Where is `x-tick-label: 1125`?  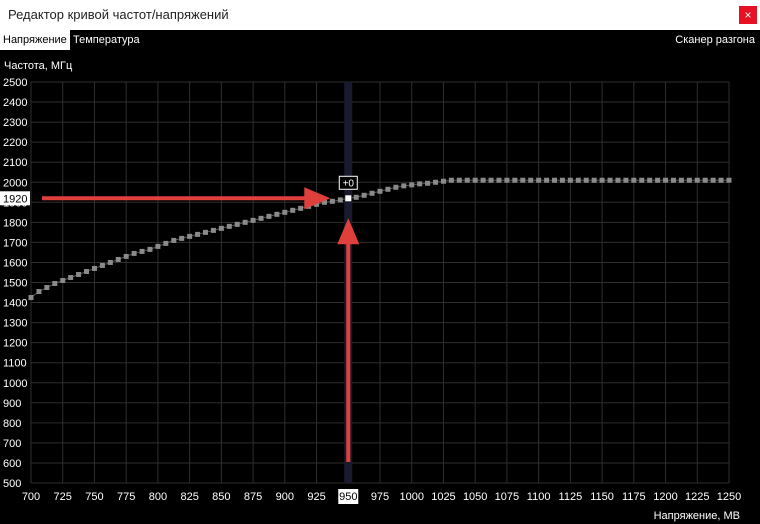
x-tick-label: 1125 is located at coordinates (571, 497).